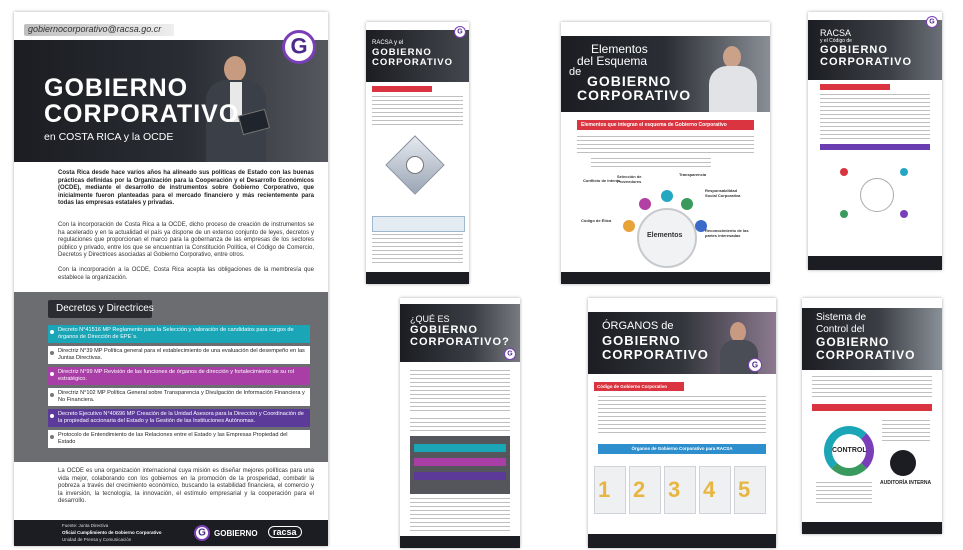 The height and width of the screenshot is (550, 963). I want to click on control-word: CONTROL, so click(849, 450).